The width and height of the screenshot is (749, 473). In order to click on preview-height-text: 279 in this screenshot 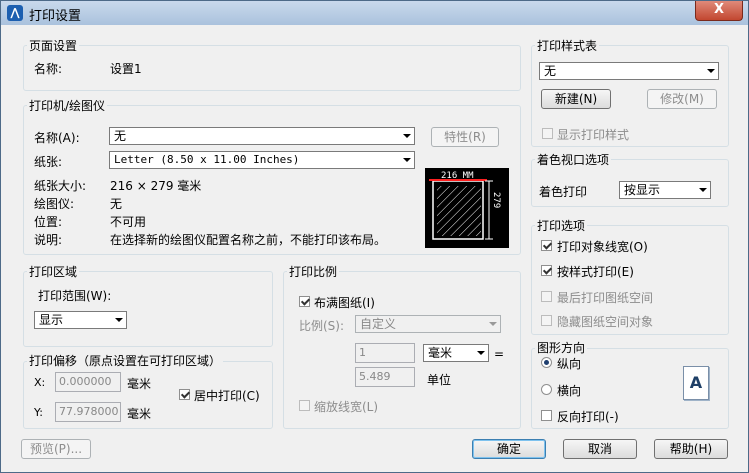, I will do `click(496, 200)`.